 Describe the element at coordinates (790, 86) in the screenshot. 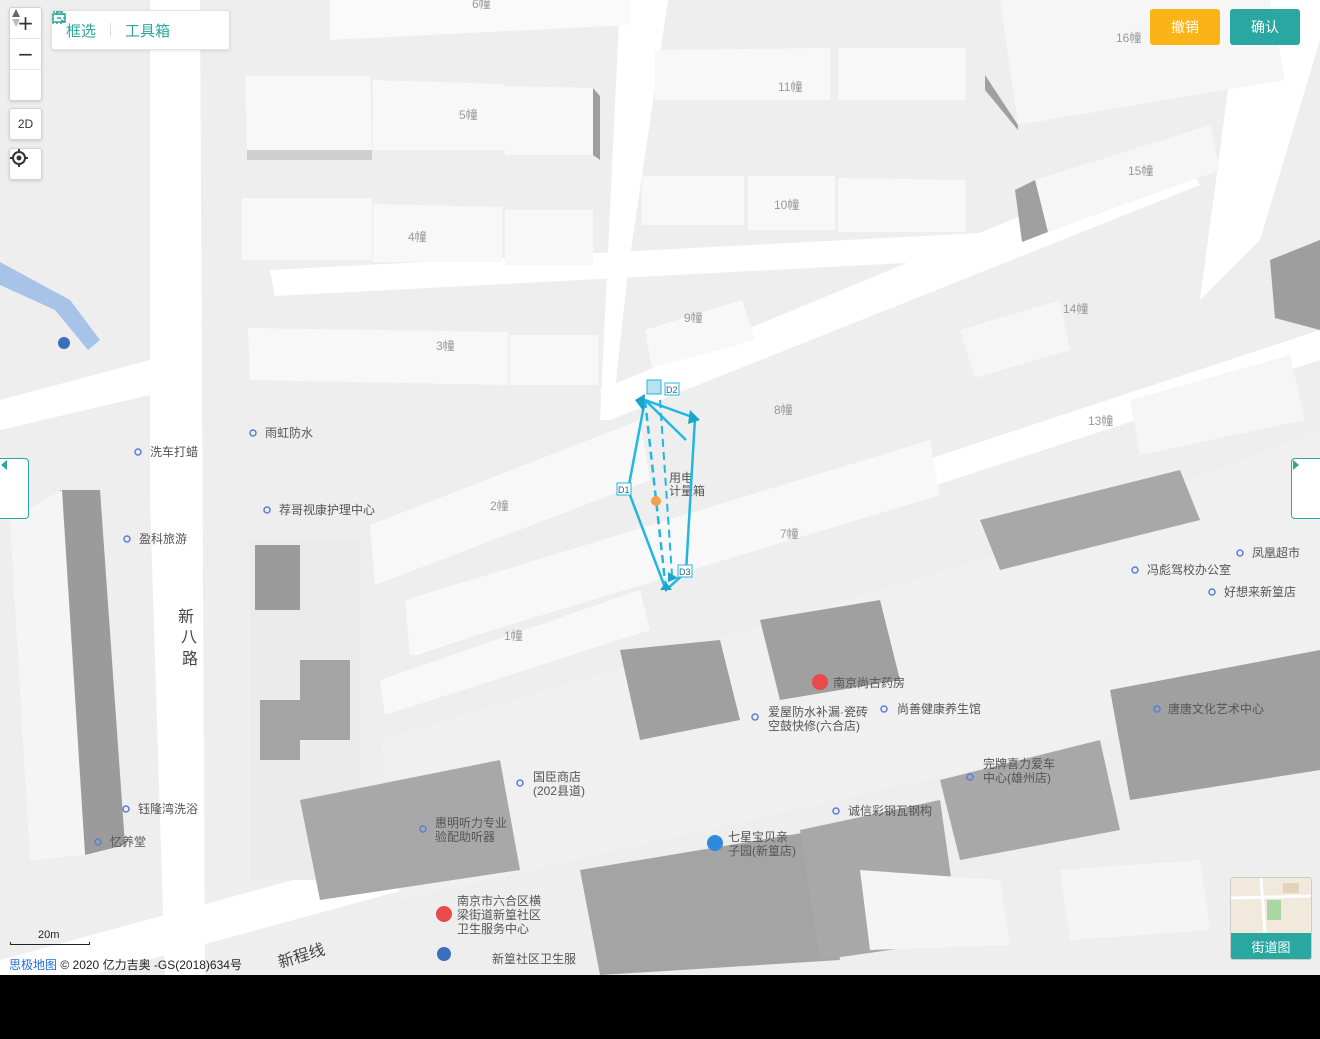

I see `svg-text: 11幢` at that location.